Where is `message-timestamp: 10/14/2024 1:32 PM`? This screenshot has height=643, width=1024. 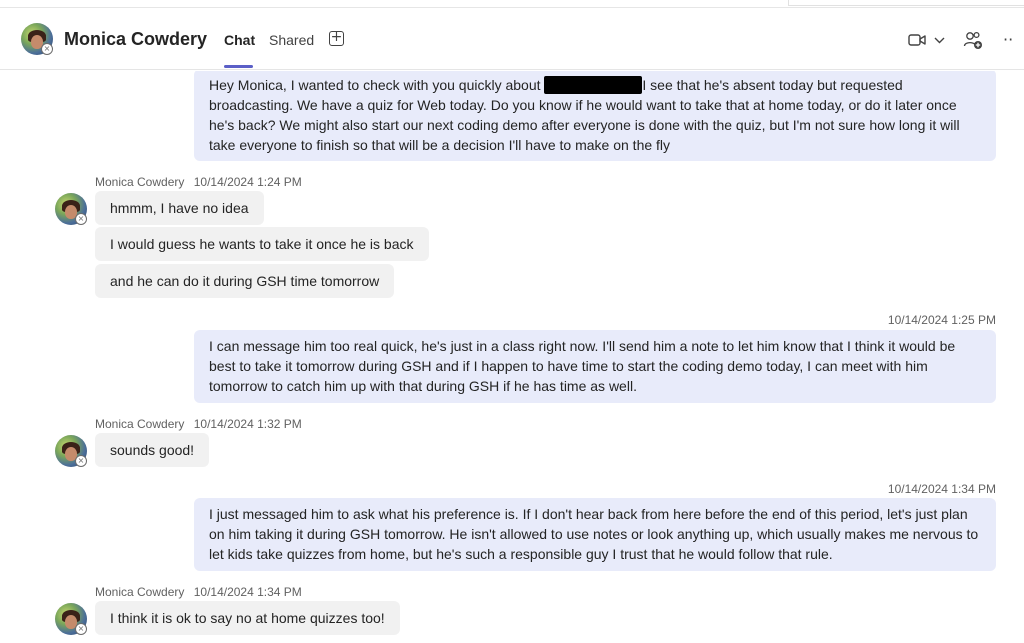
message-timestamp: 10/14/2024 1:32 PM is located at coordinates (247, 424).